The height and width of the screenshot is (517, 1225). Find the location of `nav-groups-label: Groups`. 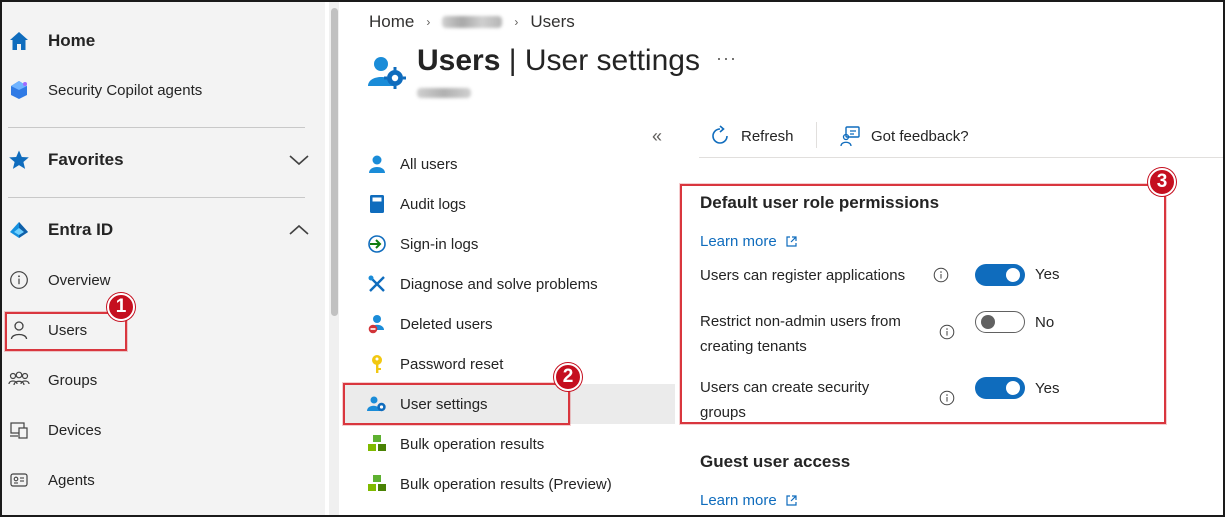

nav-groups-label: Groups is located at coordinates (73, 380).